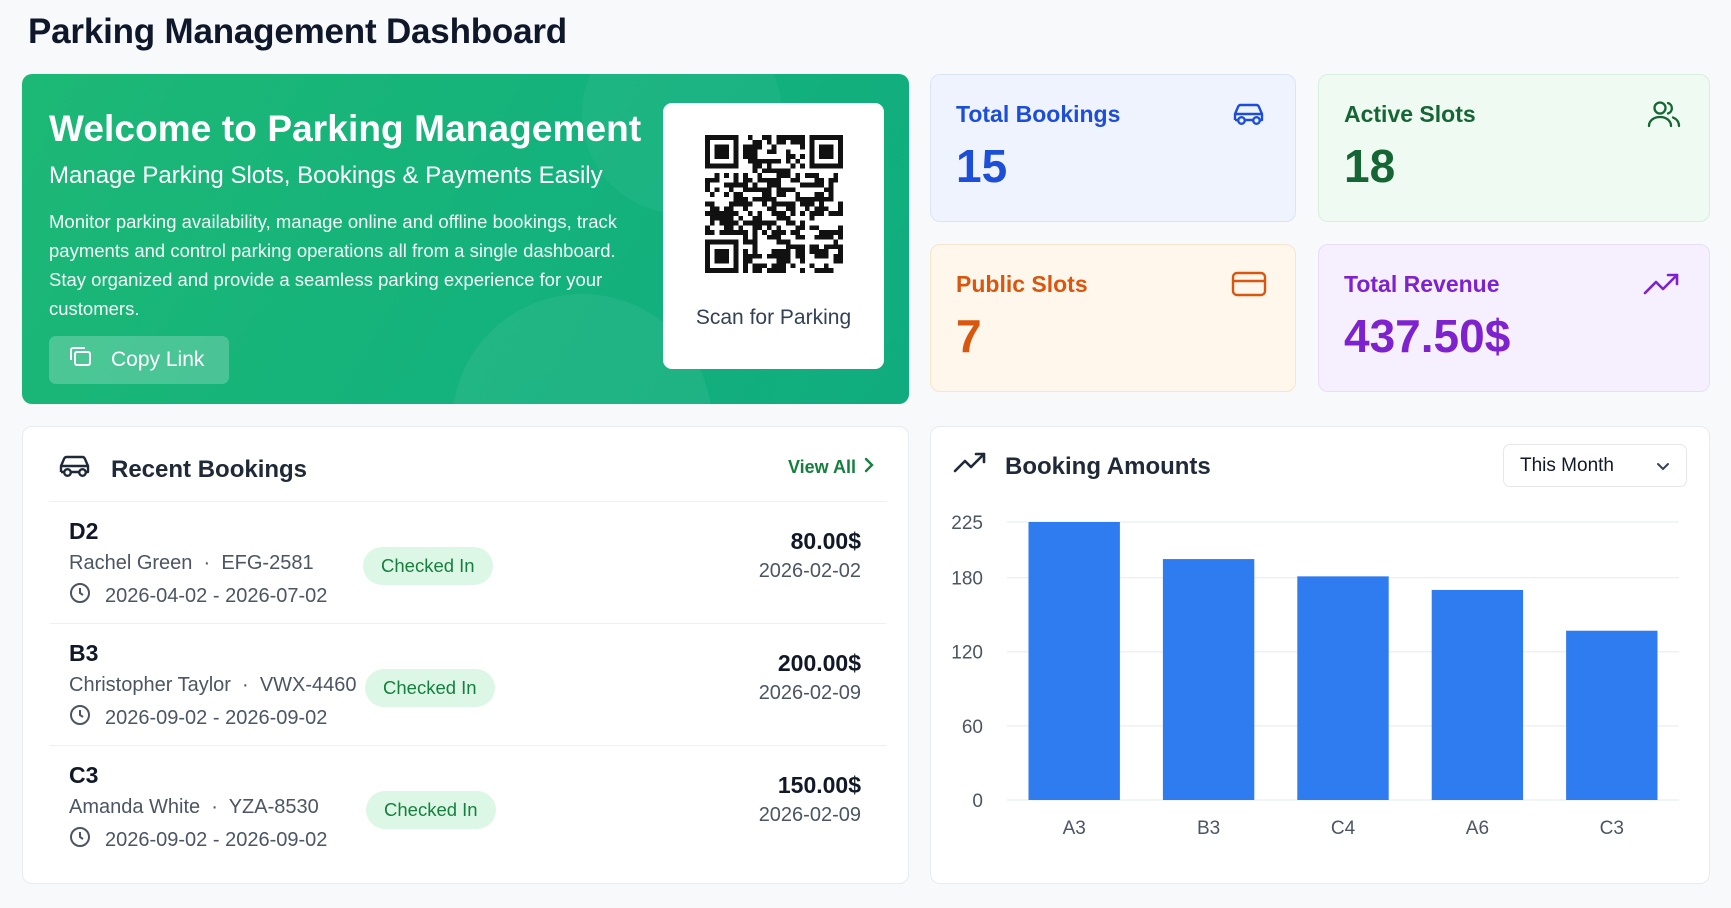  Describe the element at coordinates (84, 531) in the screenshot. I see `booking-slot: D2` at that location.